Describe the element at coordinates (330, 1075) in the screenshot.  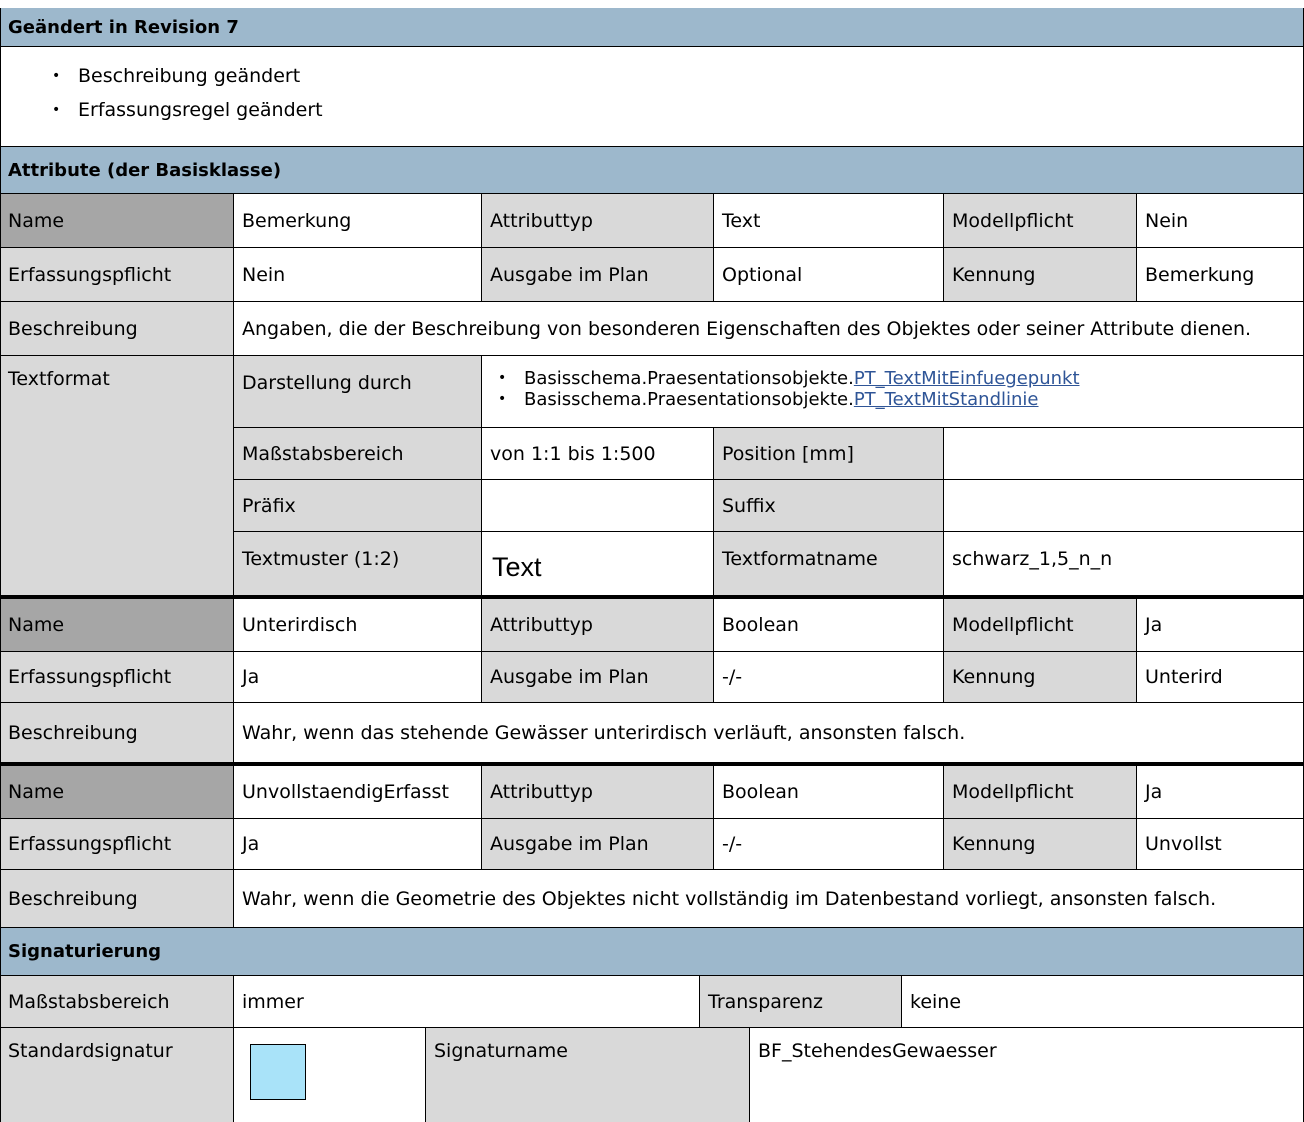
I see `signatur-swatch-cell` at that location.